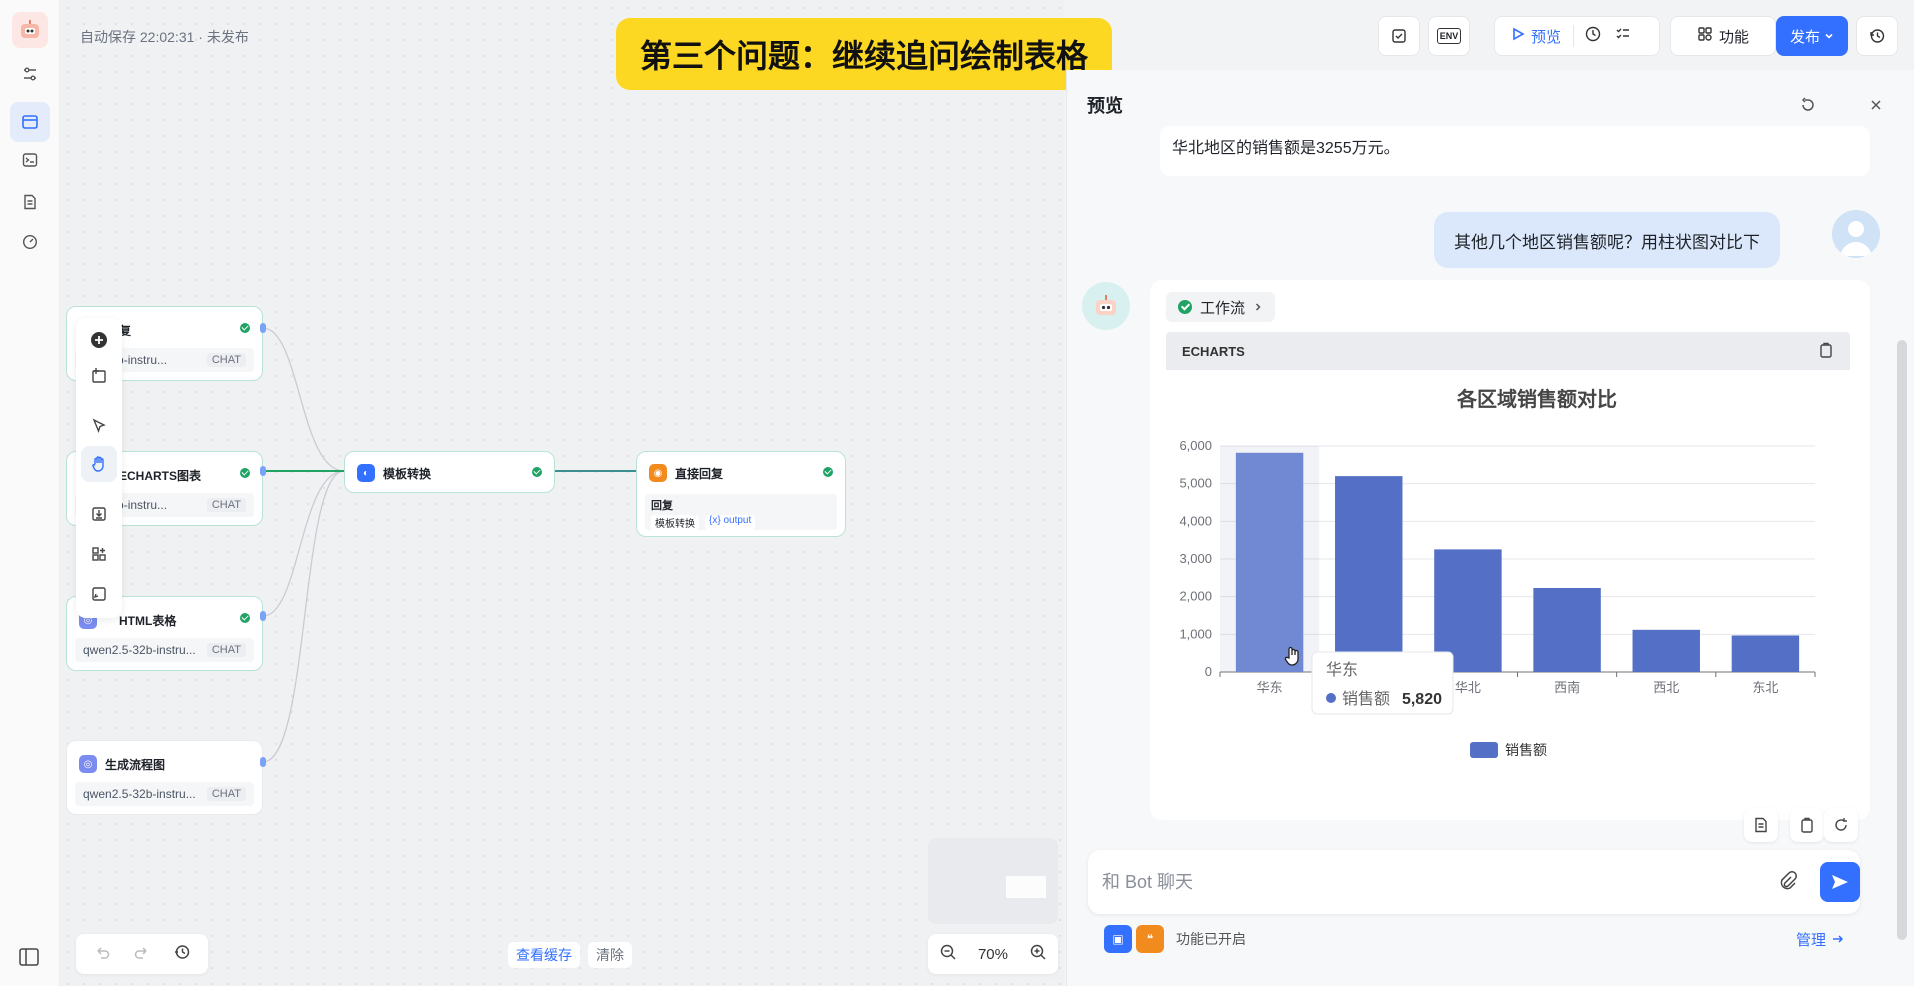 The height and width of the screenshot is (986, 1914). Describe the element at coordinates (1468, 687) in the screenshot. I see `x-tick-label: 华北` at that location.